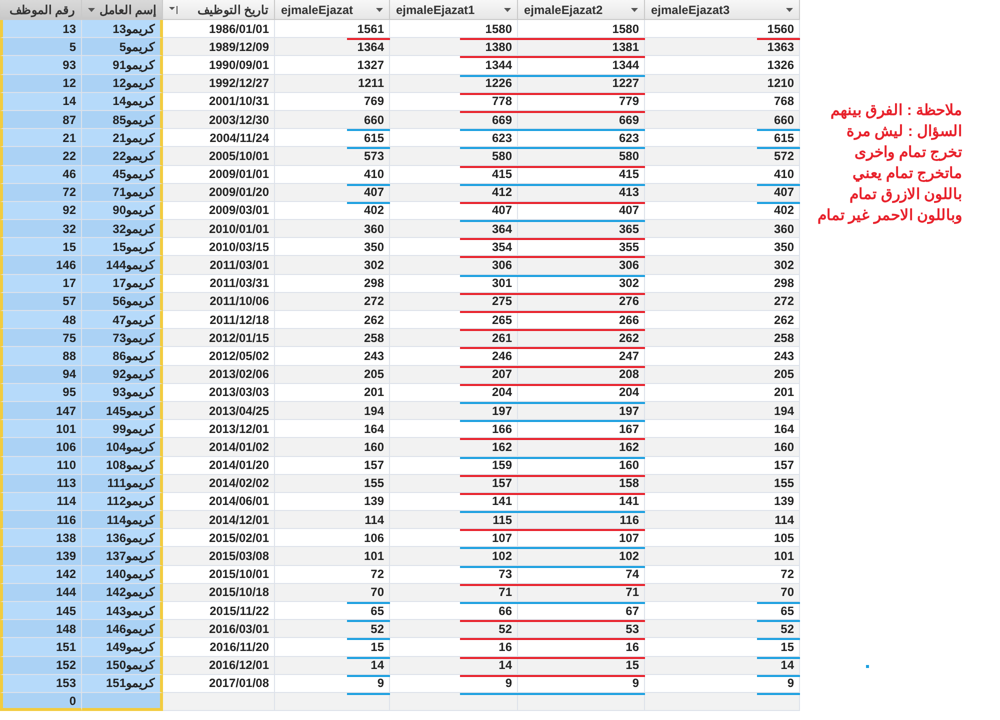 This screenshot has height=720, width=1000. Describe the element at coordinates (722, 83) in the screenshot. I see `table-cell: 1210` at that location.